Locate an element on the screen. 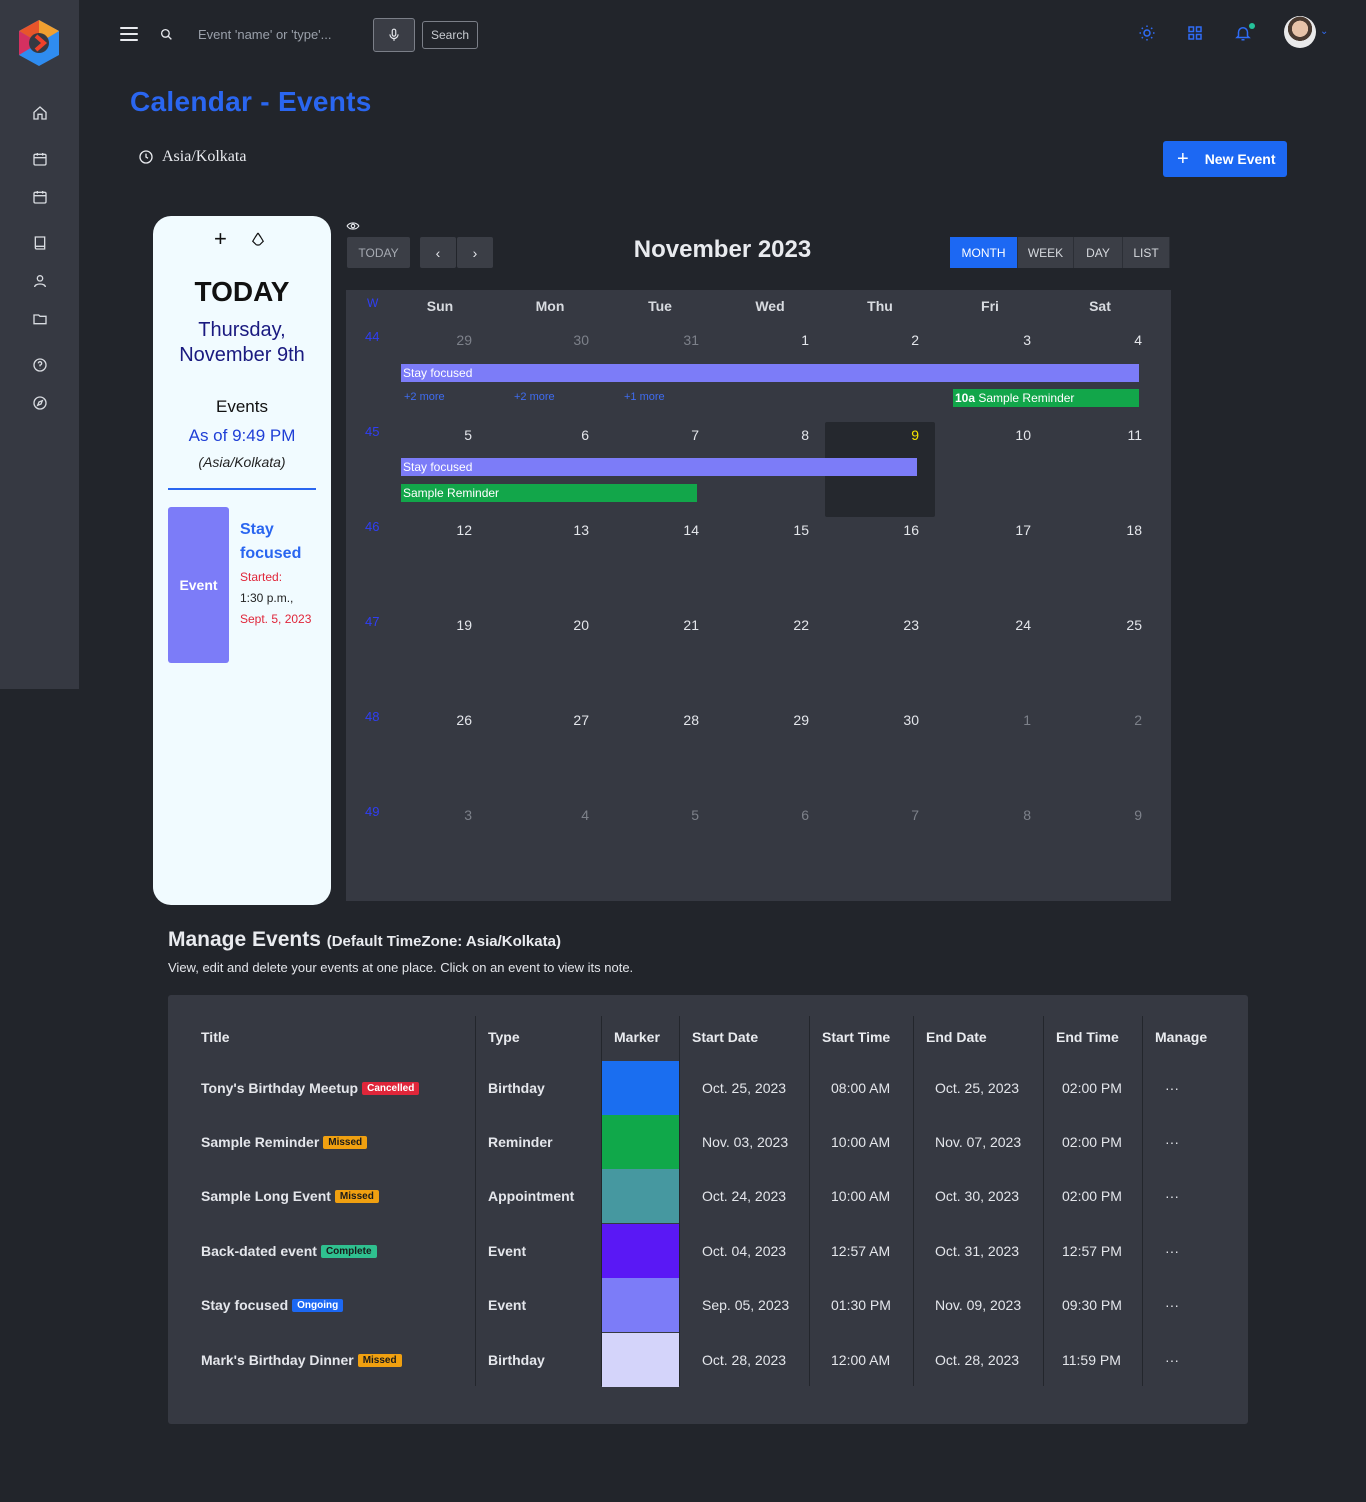  event-title-cell: Stay focused Ongoing is located at coordinates (272, 1305).